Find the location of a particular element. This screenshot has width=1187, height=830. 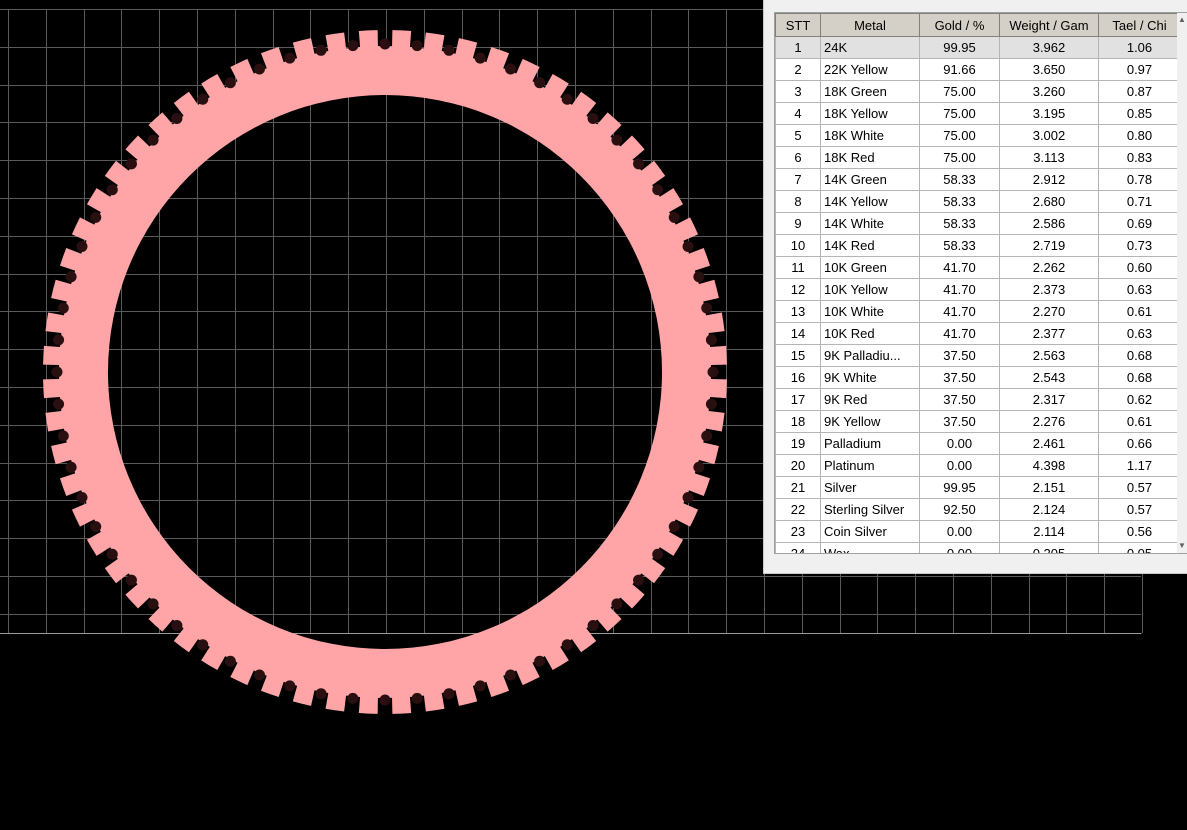

cell-tael: 0.66 is located at coordinates (1139, 443).